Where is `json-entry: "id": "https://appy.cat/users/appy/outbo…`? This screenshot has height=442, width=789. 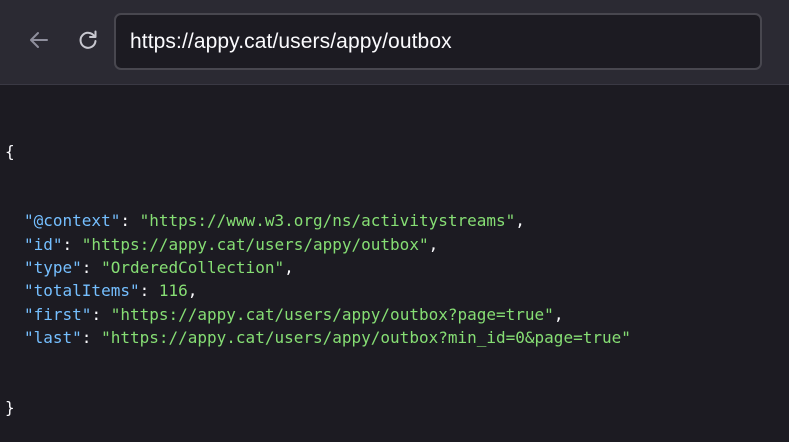 json-entry: "id": "https://appy.cat/users/appy/outbo… is located at coordinates (231, 244).